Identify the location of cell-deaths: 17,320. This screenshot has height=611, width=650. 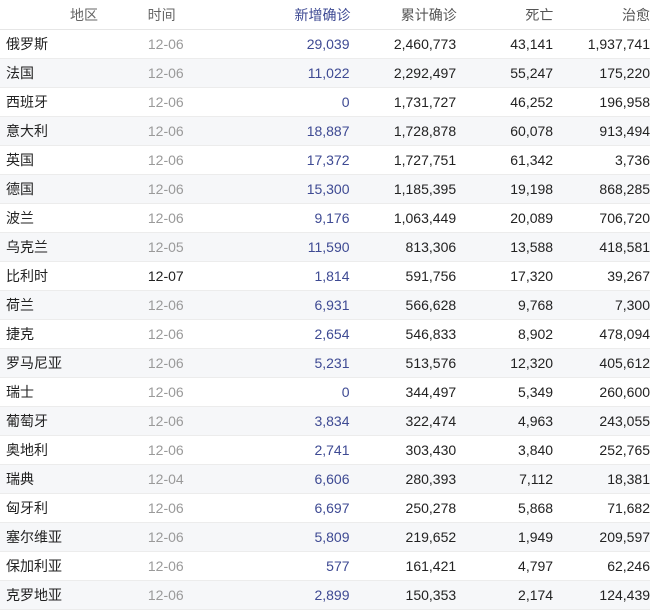
(532, 276).